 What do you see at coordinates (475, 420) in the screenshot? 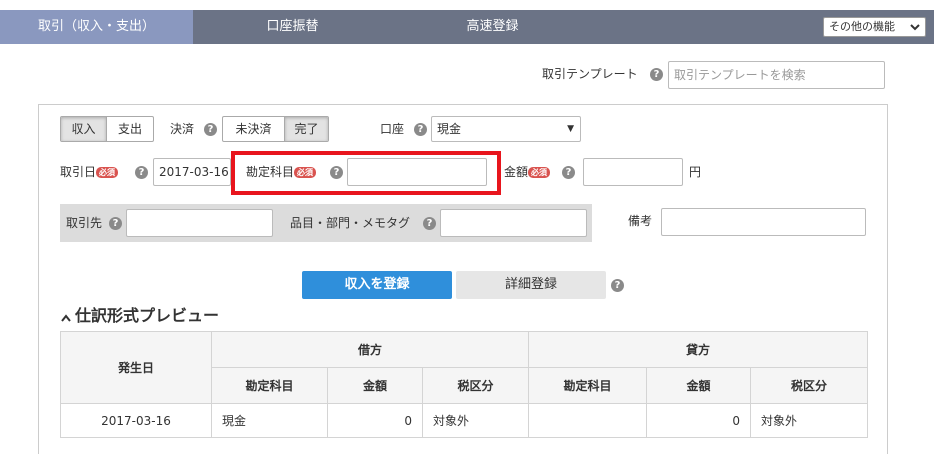
I see `row-debit-tax: 対象外` at bounding box center [475, 420].